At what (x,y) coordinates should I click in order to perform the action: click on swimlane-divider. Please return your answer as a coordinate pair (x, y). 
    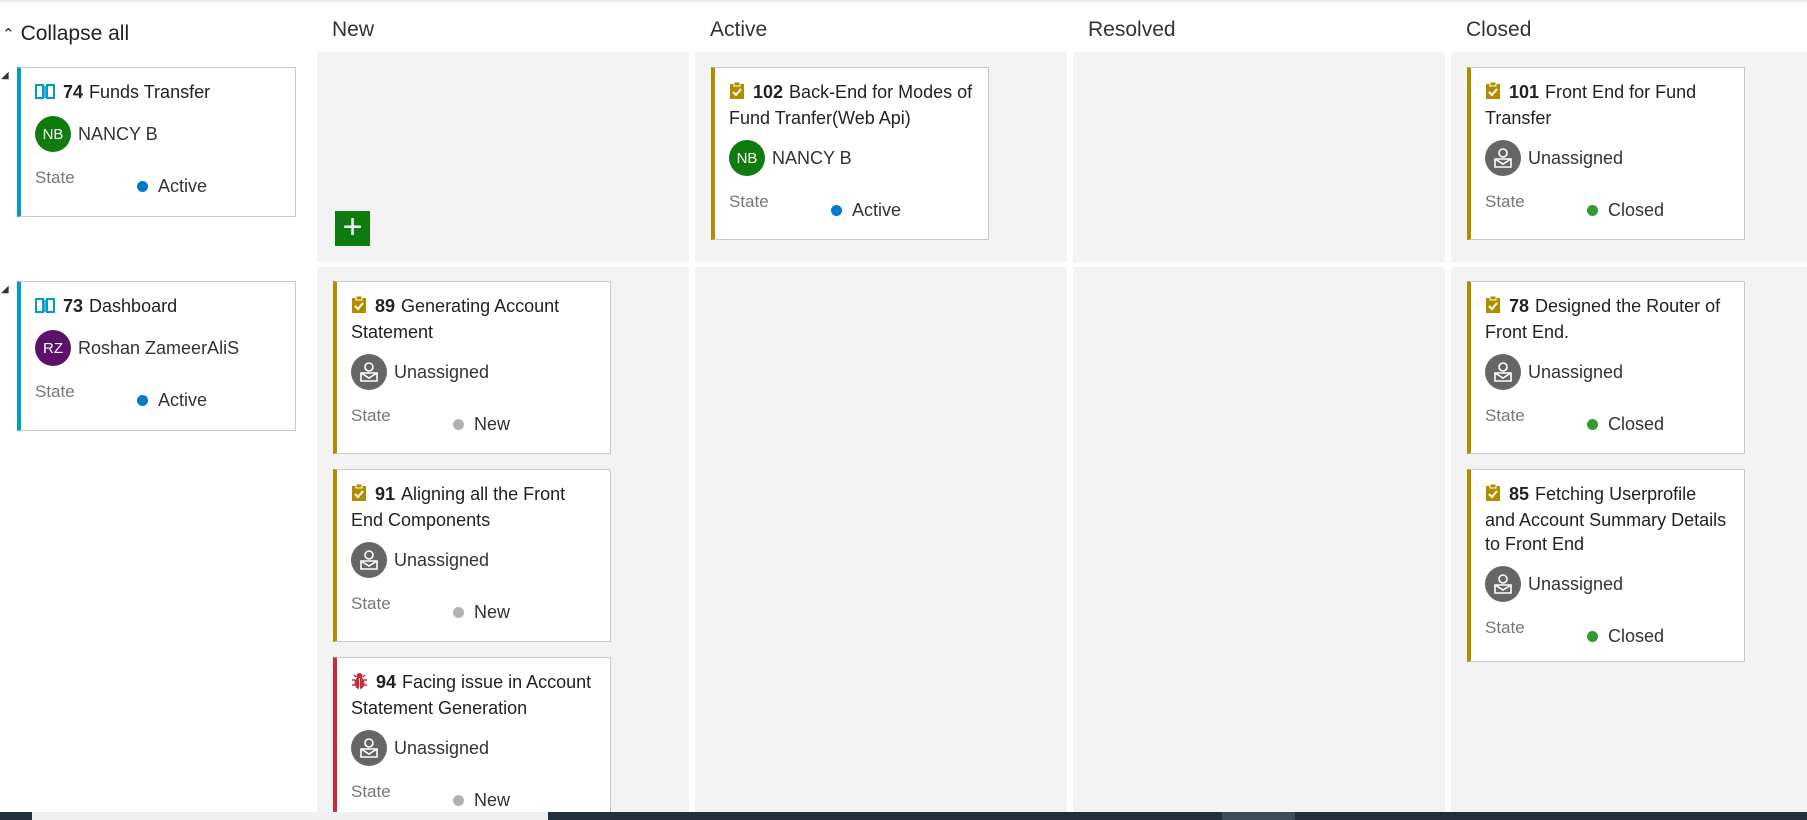
    Looking at the image, I should click on (903, 264).